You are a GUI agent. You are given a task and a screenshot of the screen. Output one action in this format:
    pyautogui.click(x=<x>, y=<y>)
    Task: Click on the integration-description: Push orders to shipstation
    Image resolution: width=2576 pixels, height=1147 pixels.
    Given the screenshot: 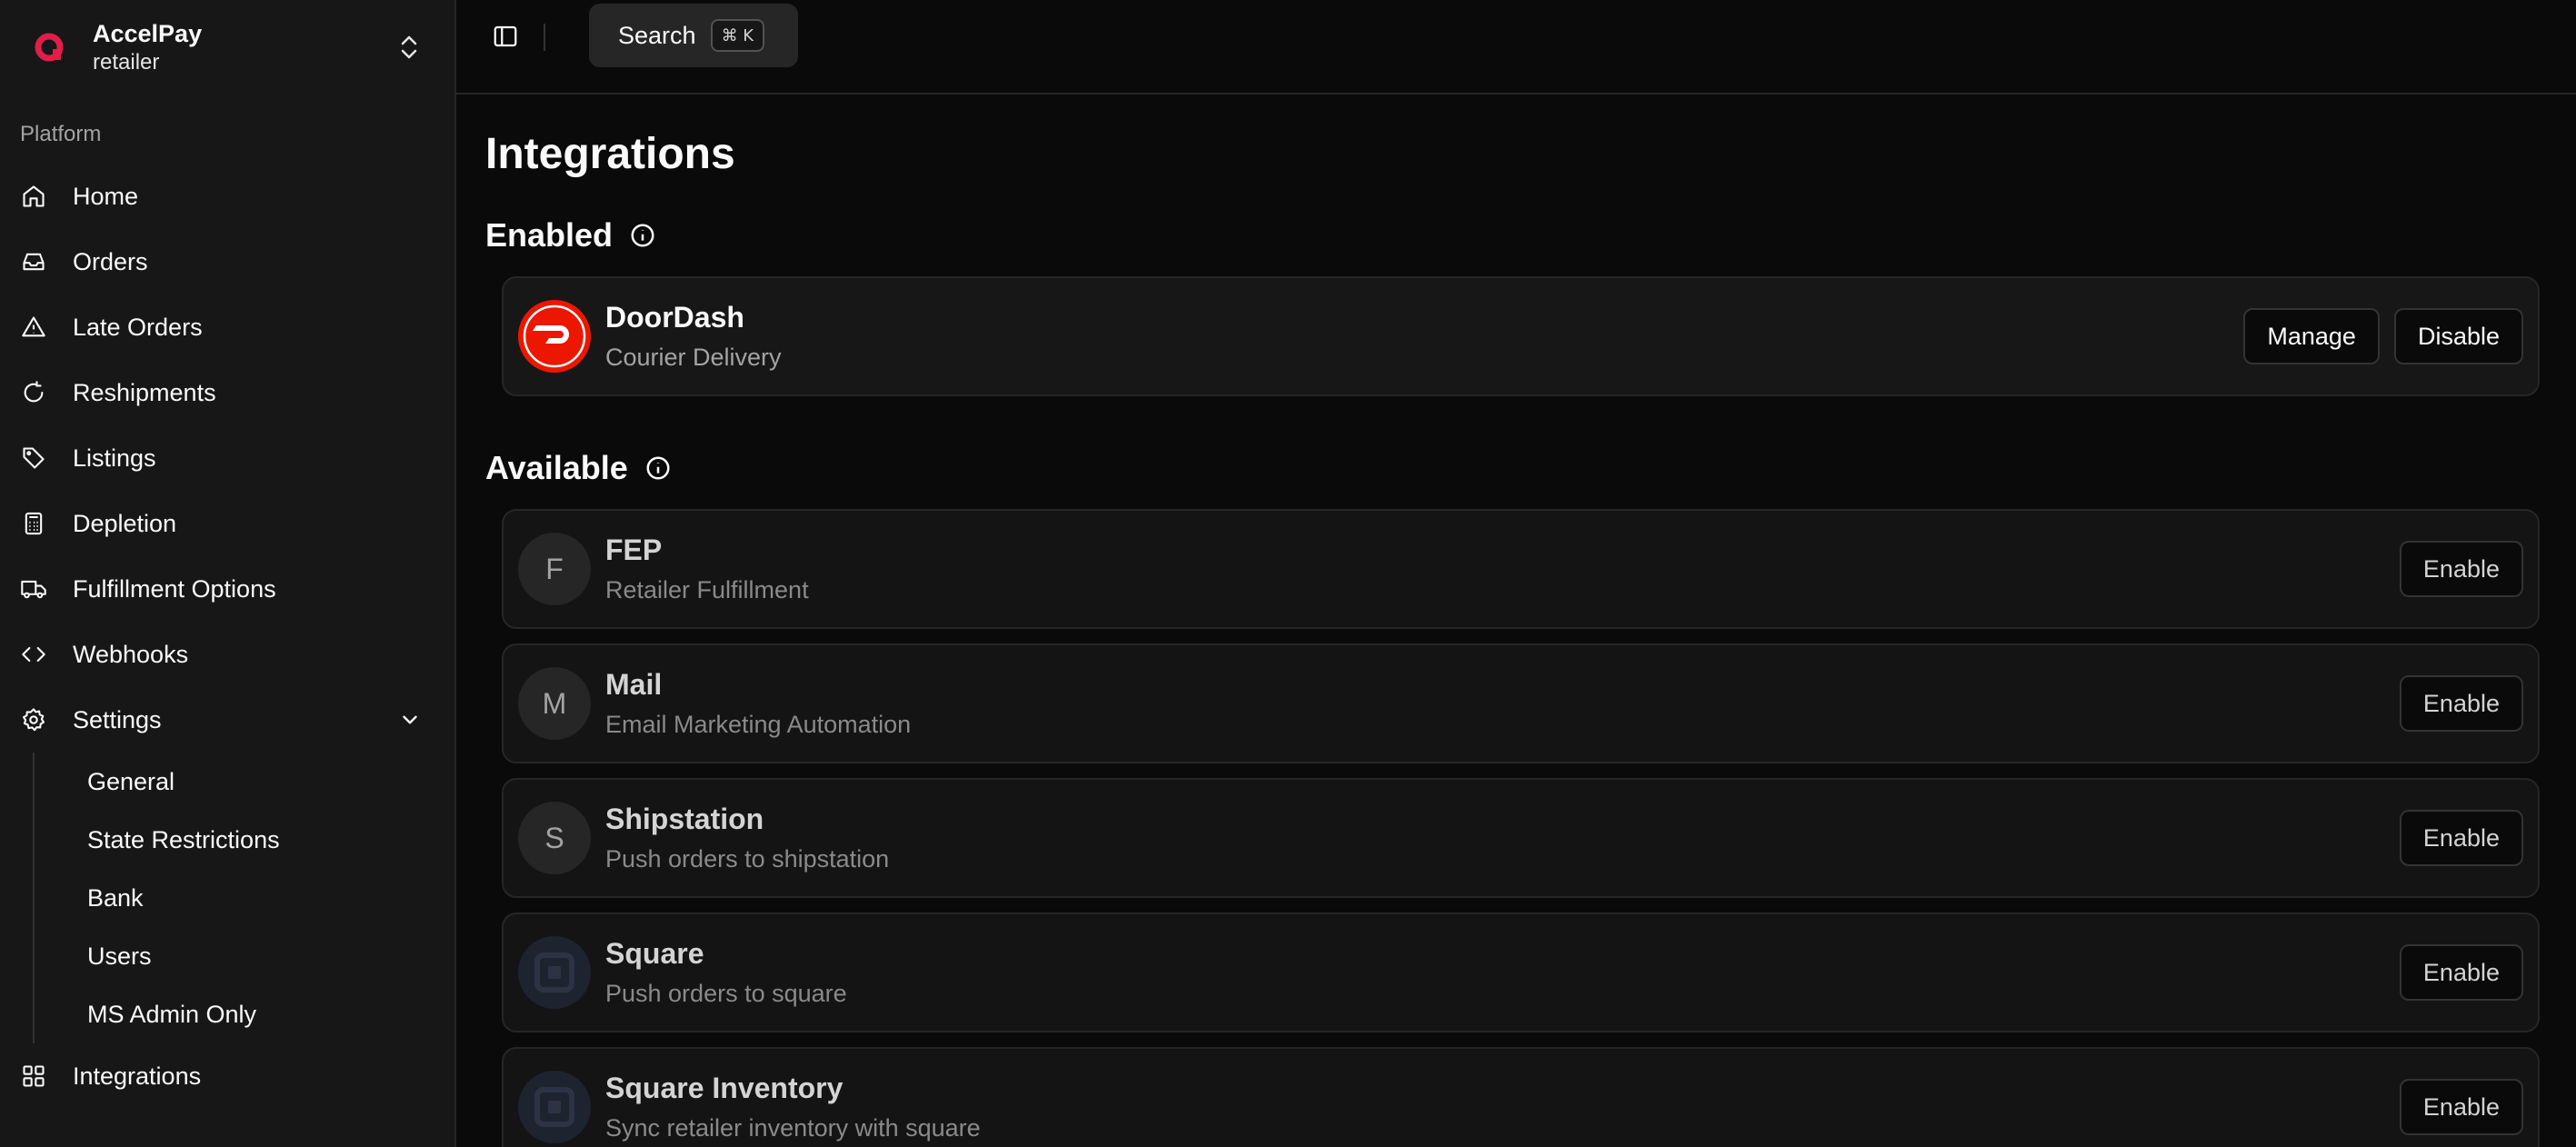 What is the action you would take?
    pyautogui.click(x=747, y=859)
    